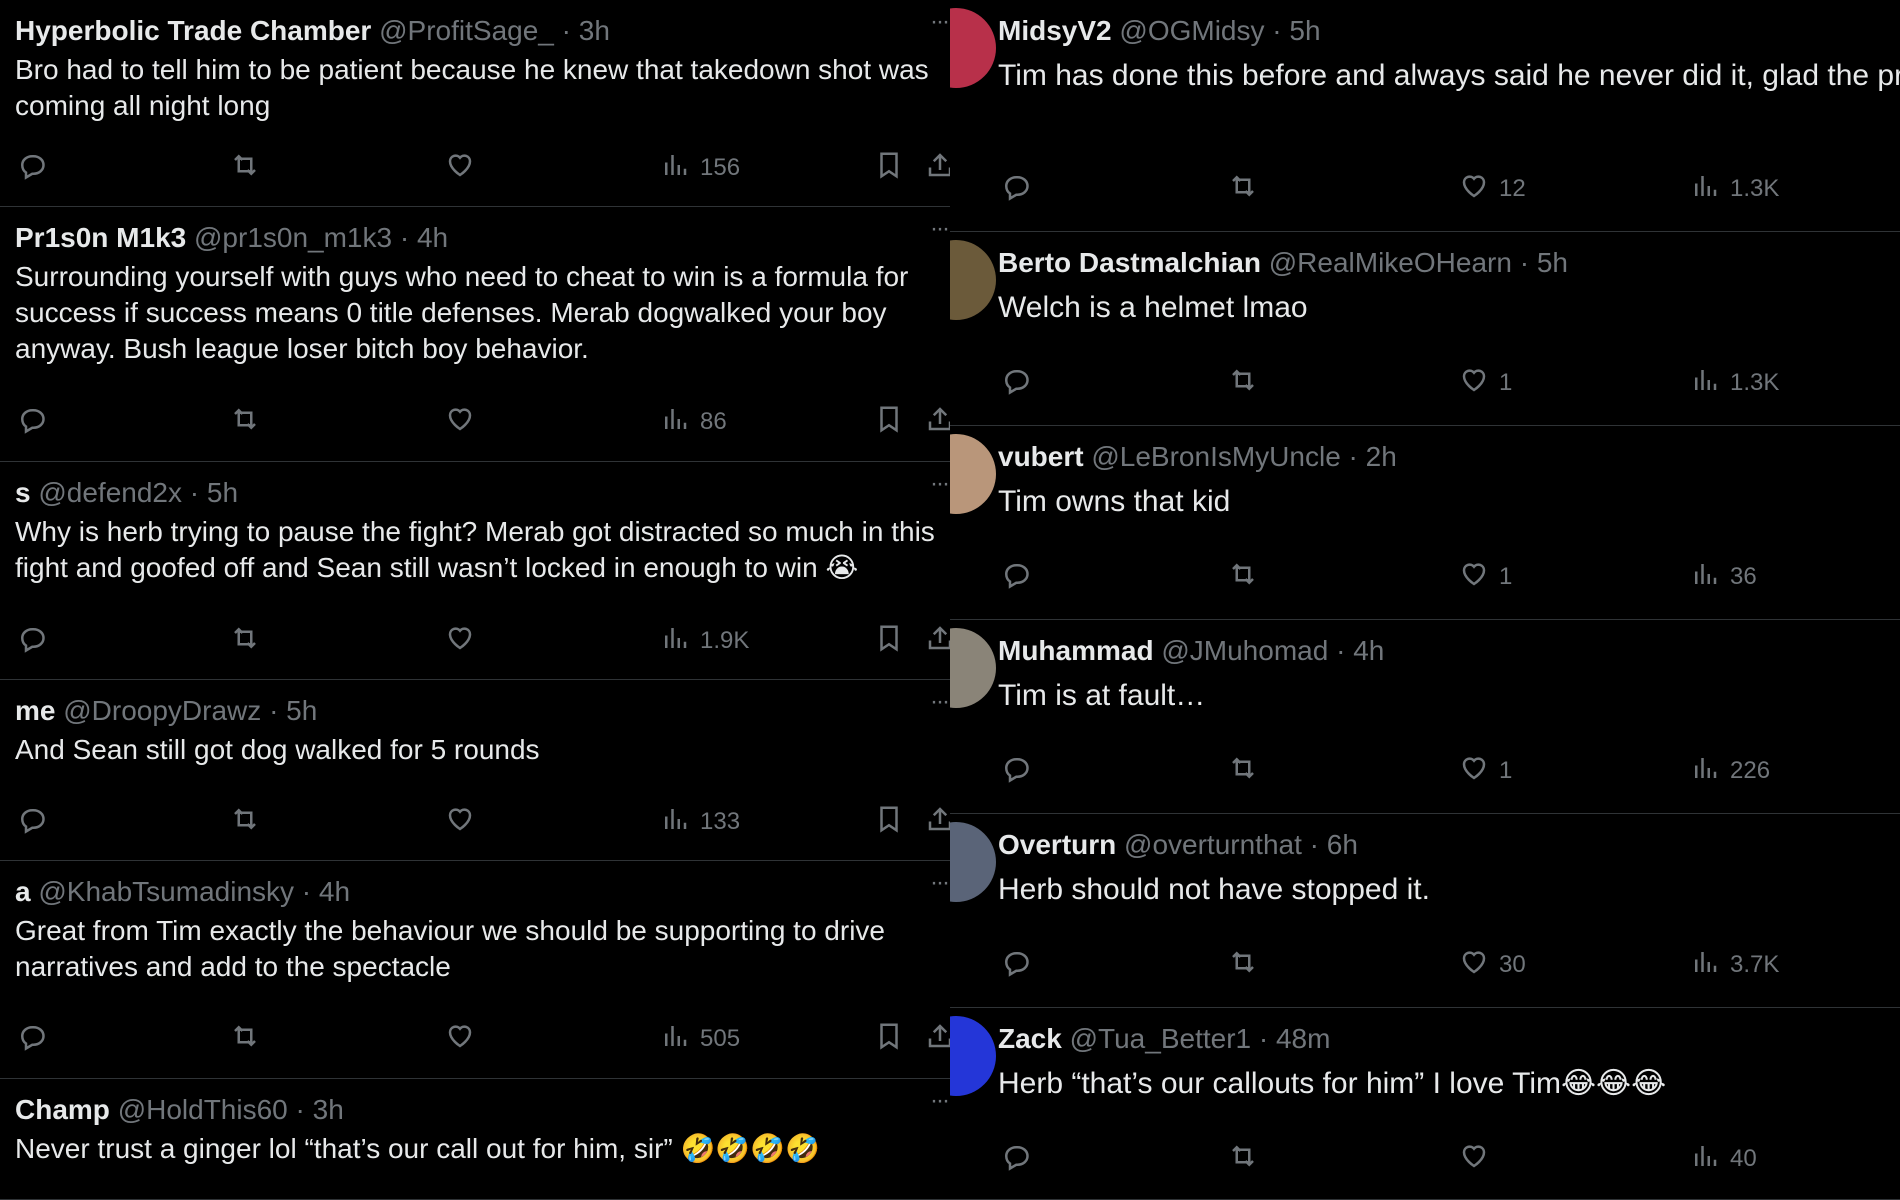 Image resolution: width=1900 pixels, height=1200 pixels. Describe the element at coordinates (1030, 1038) in the screenshot. I see `display-name: Zack` at that location.